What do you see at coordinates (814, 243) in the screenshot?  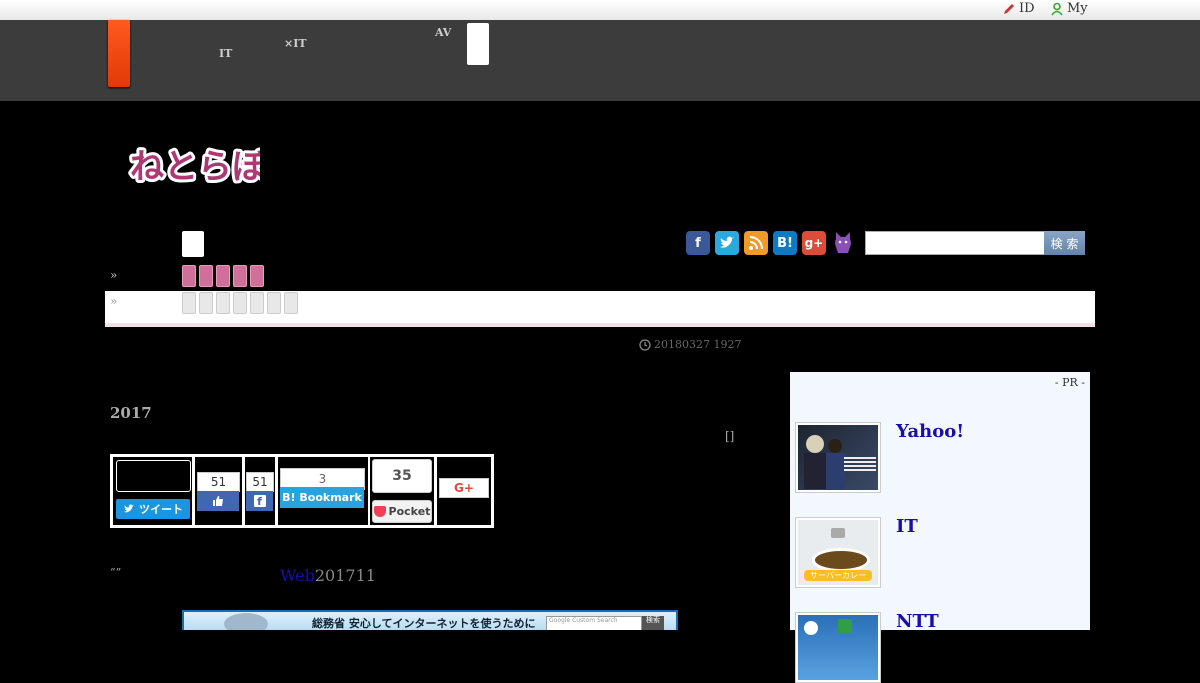 I see `google-plus-icon: g+` at bounding box center [814, 243].